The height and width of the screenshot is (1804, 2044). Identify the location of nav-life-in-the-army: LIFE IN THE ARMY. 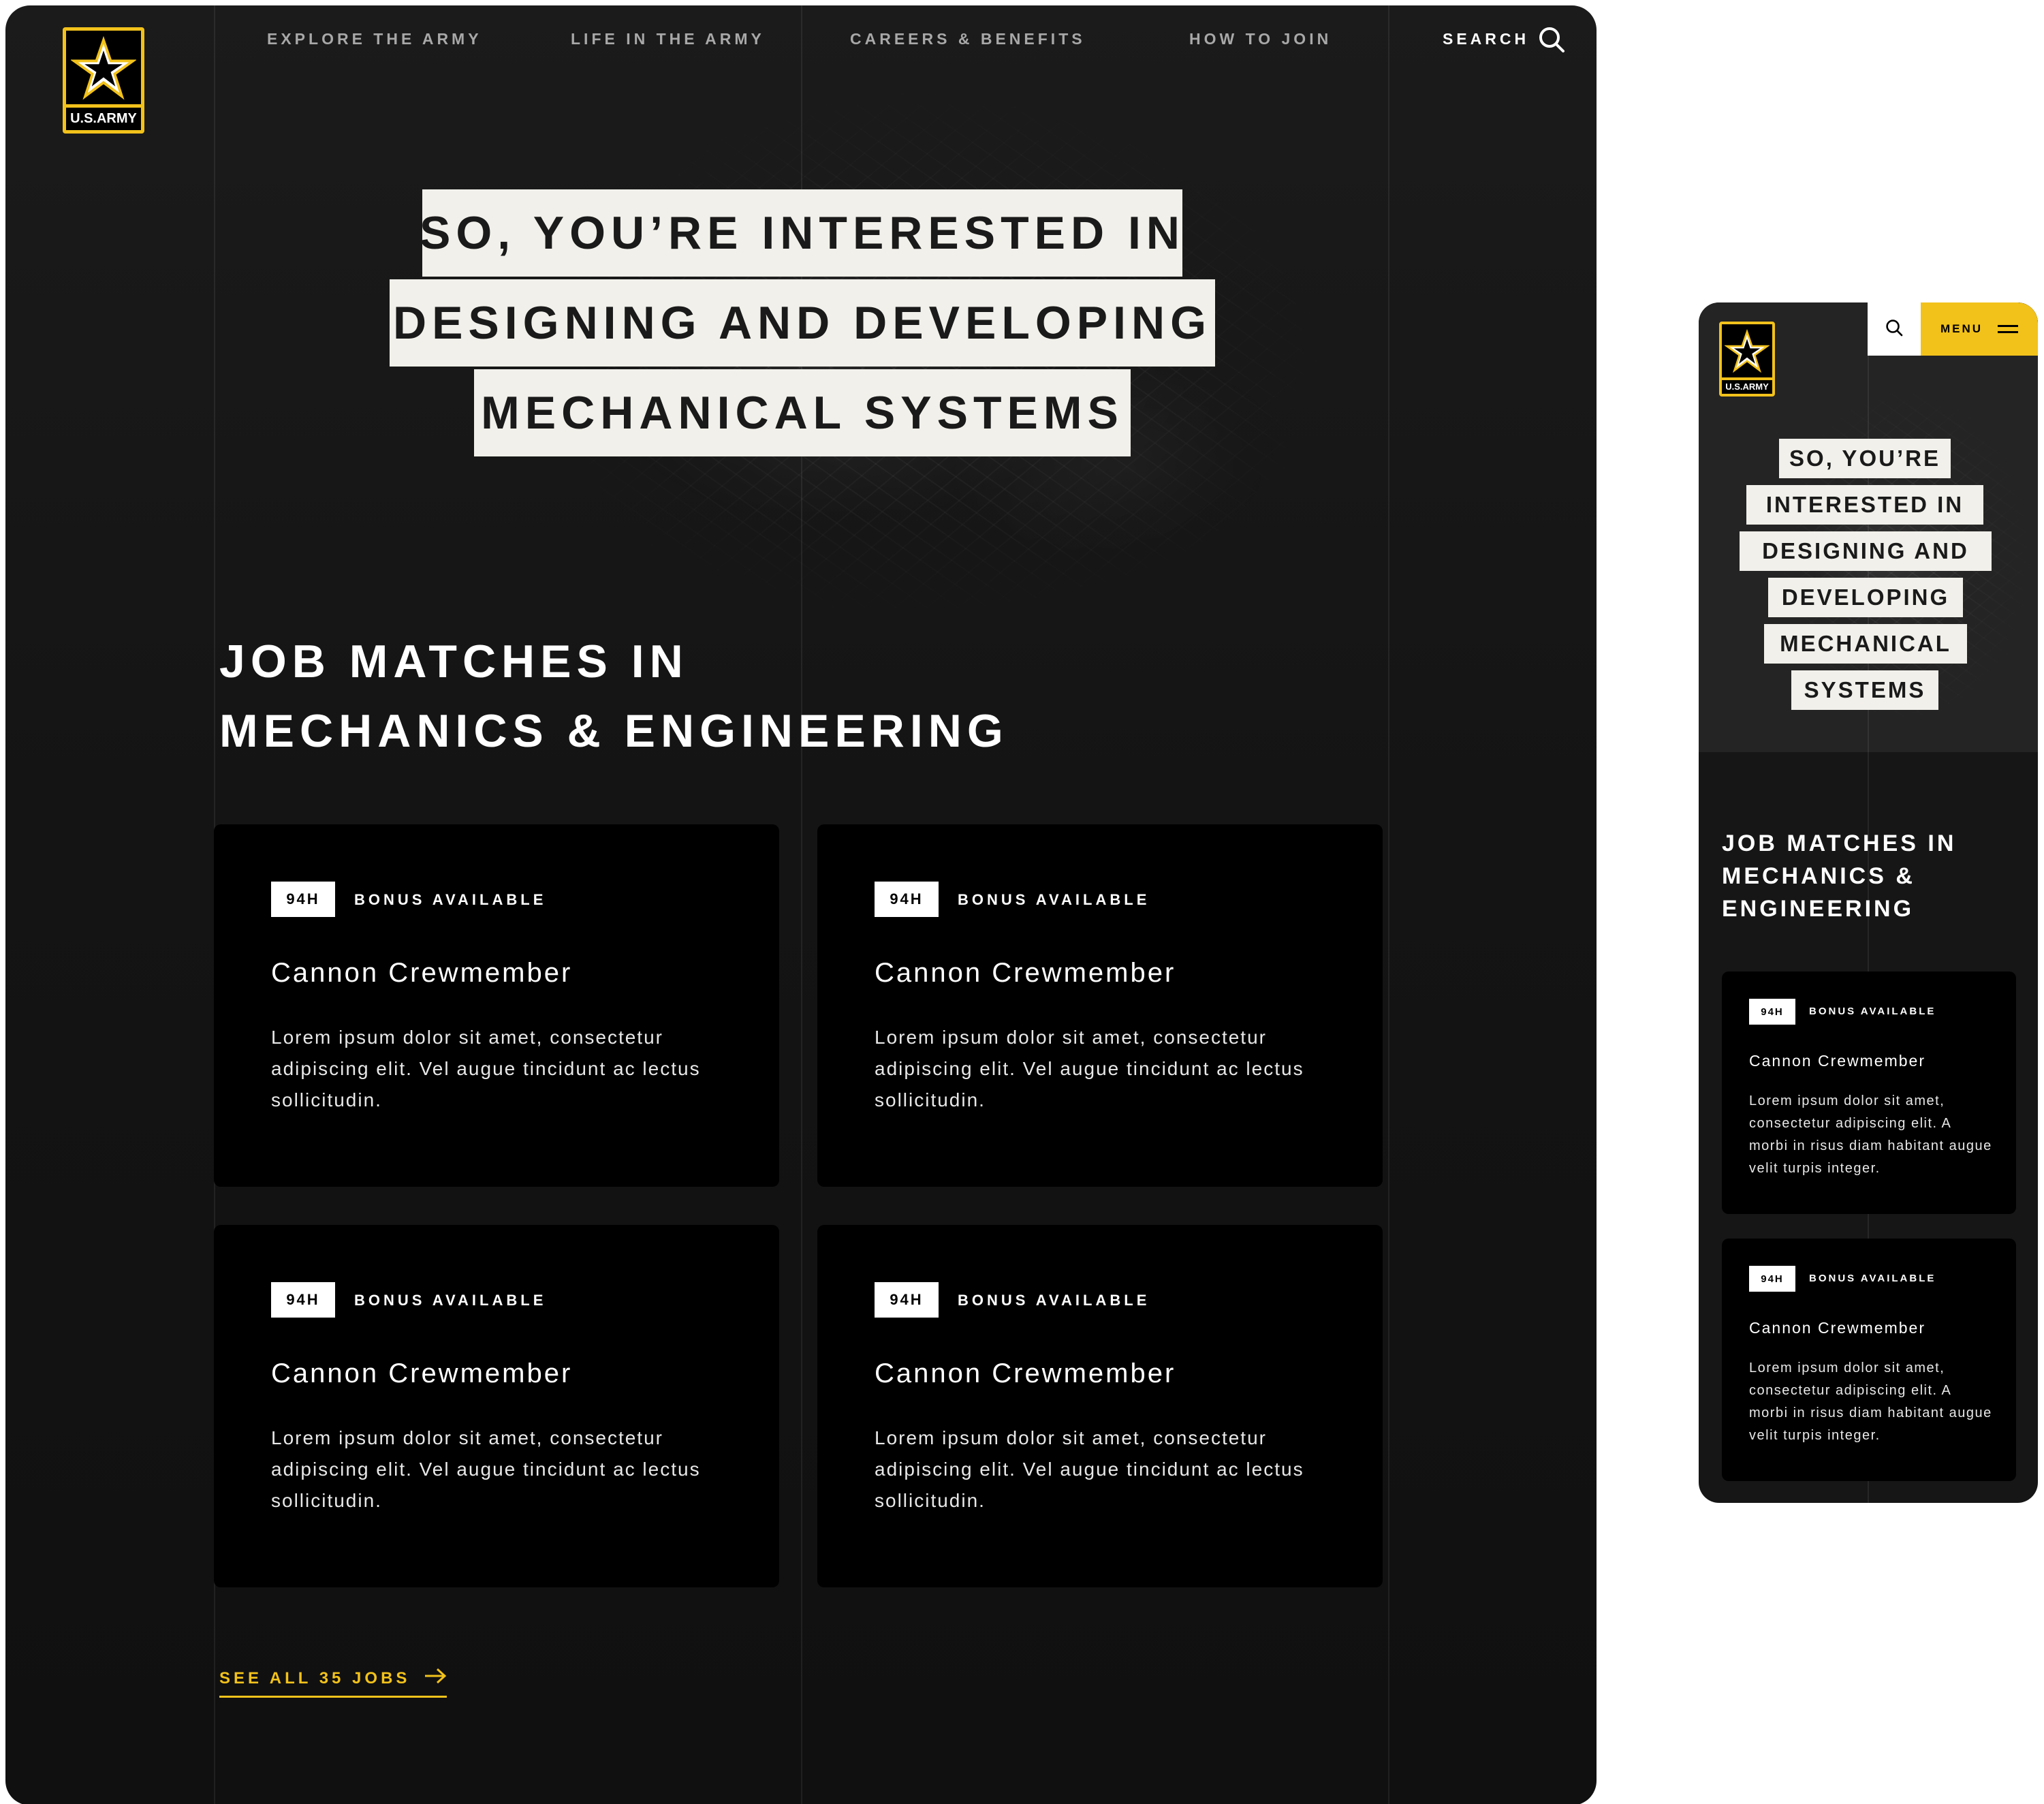
(668, 39).